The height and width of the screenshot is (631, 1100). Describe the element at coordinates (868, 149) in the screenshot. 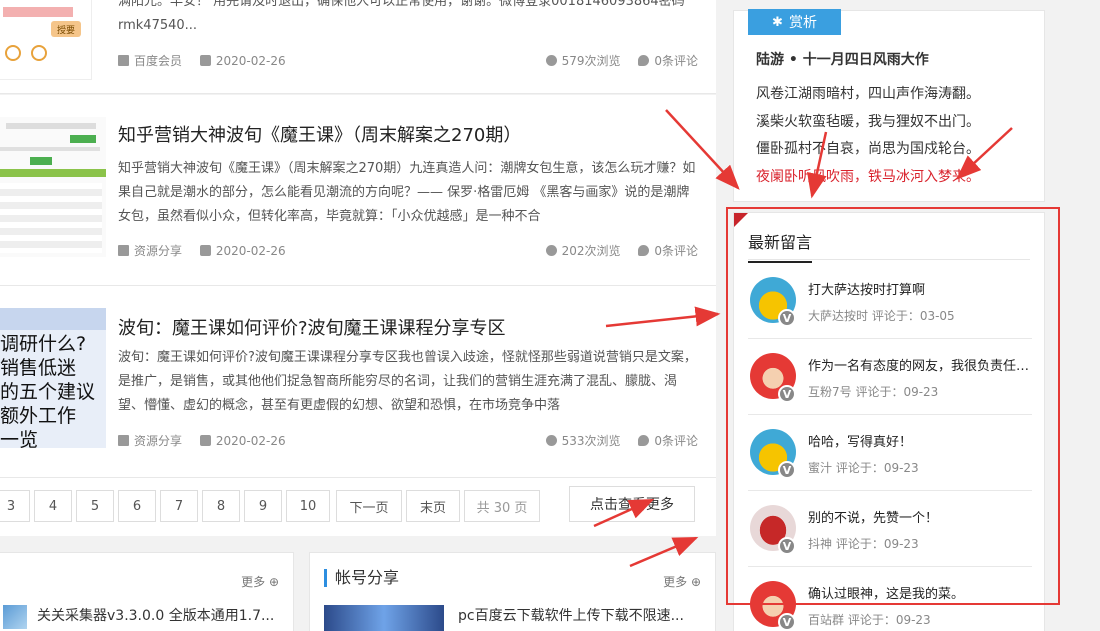

I see `poem-line: 僵卧孤村不自哀，尚思为国戍轮台。` at that location.